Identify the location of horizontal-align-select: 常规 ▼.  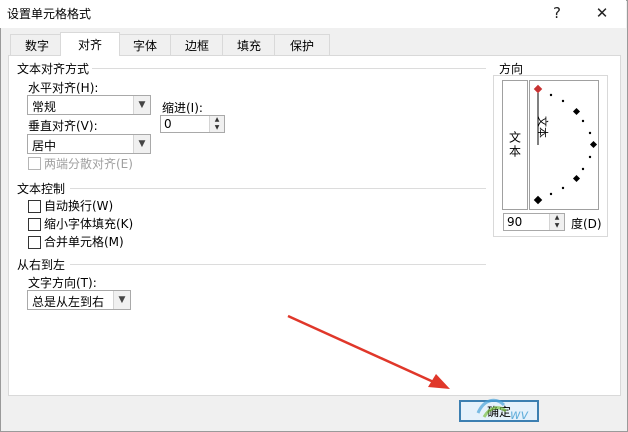
(89, 105).